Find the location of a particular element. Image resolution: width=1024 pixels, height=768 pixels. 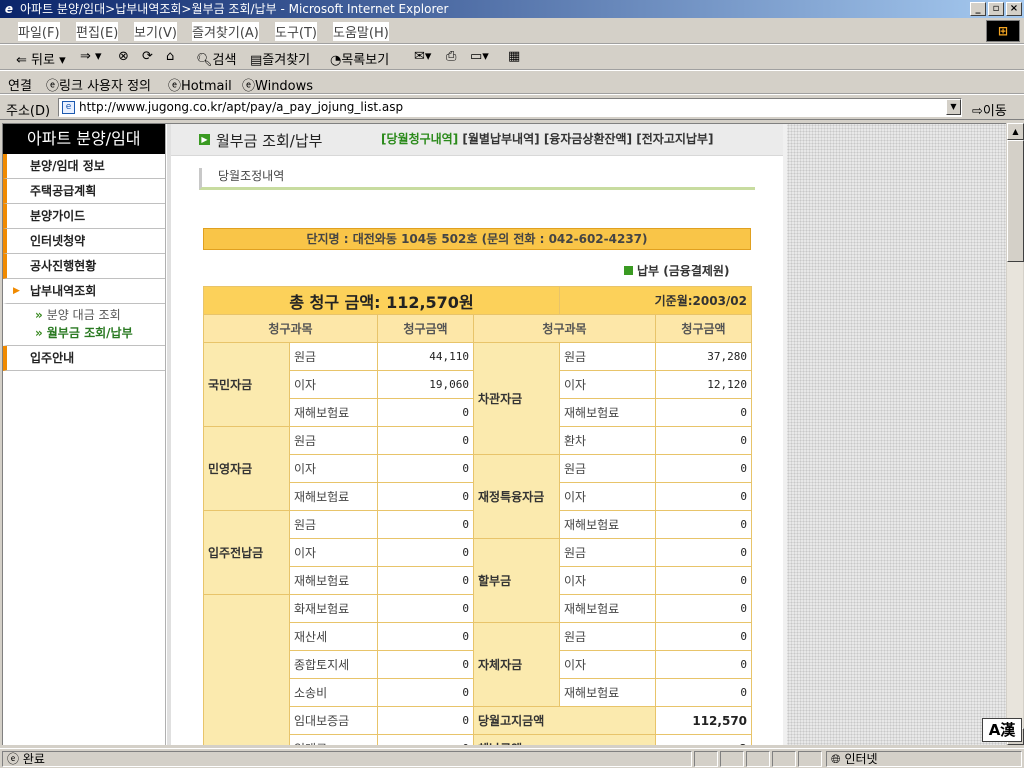

sidebar-item-online-application: 인터넷청약 is located at coordinates (84, 241).